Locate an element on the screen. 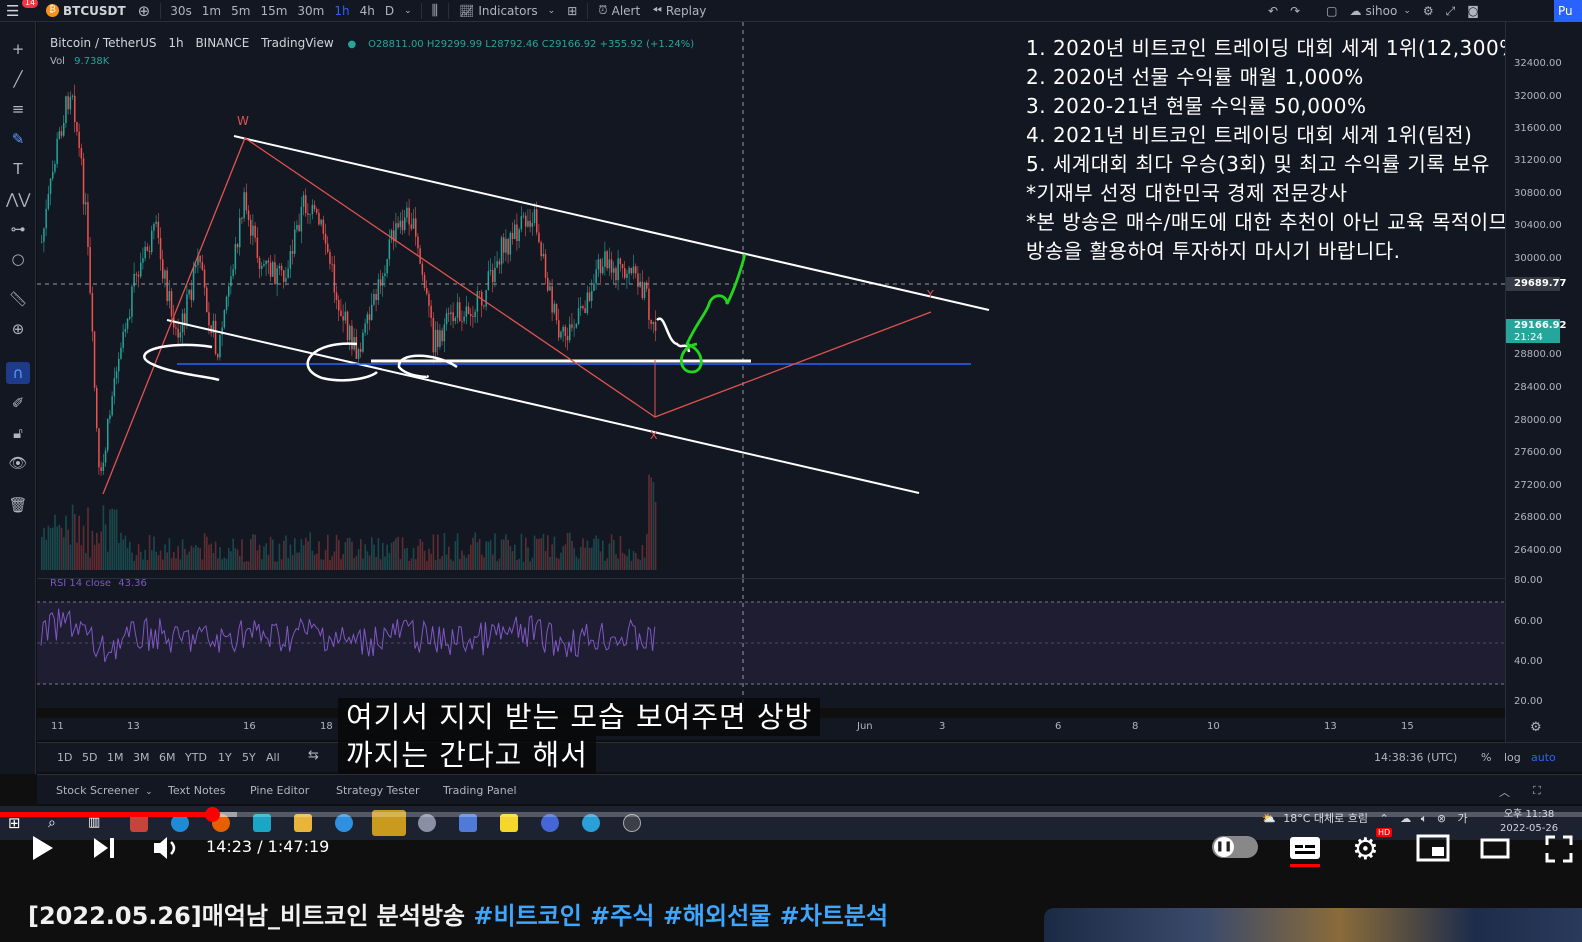 The image size is (1582, 942). tf-d: D is located at coordinates (389, 11).